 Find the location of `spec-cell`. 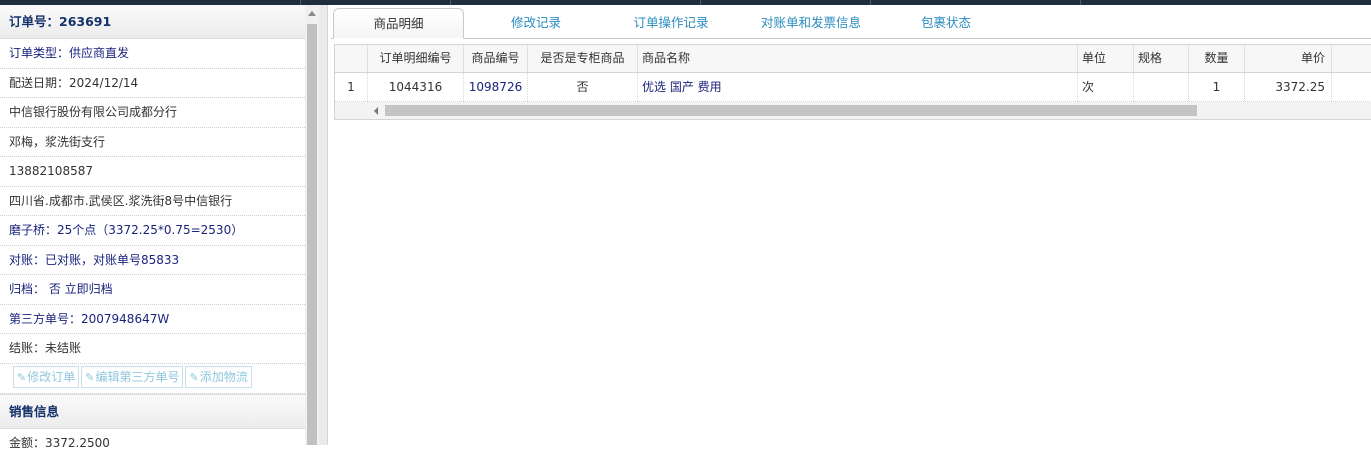

spec-cell is located at coordinates (1161, 87).